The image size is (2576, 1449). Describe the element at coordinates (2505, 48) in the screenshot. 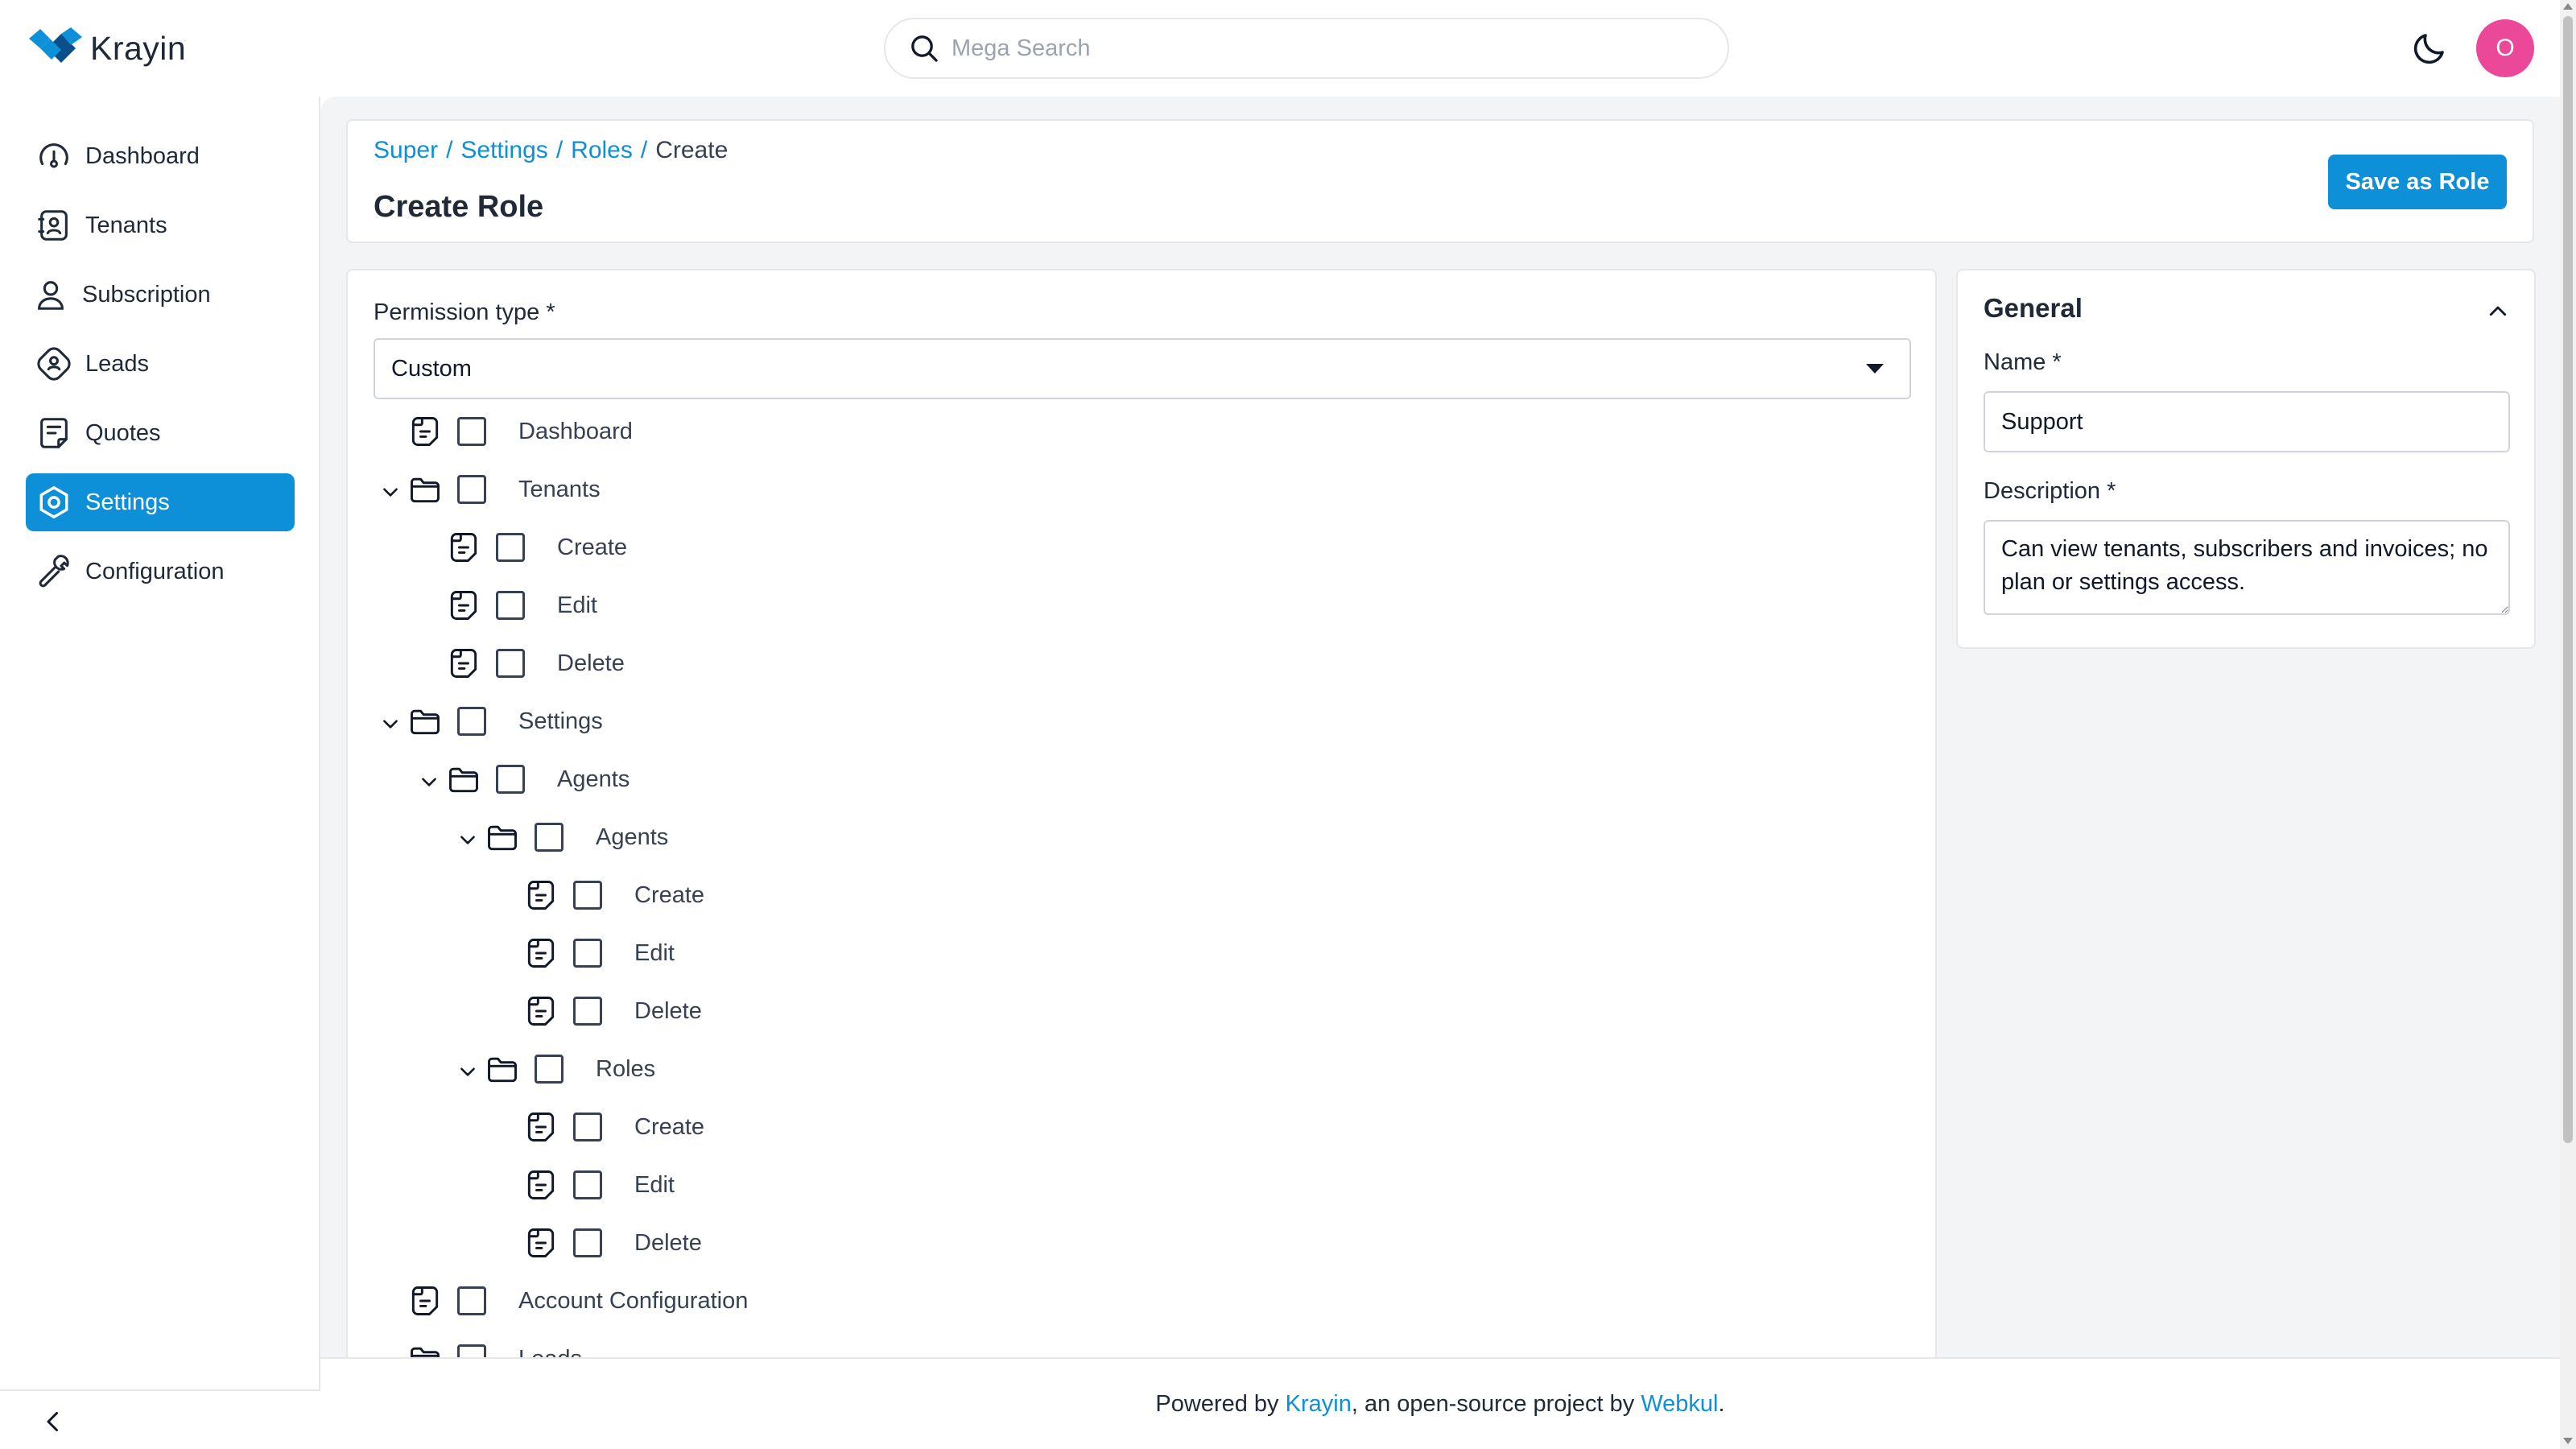

I see `user-avatar: O` at that location.